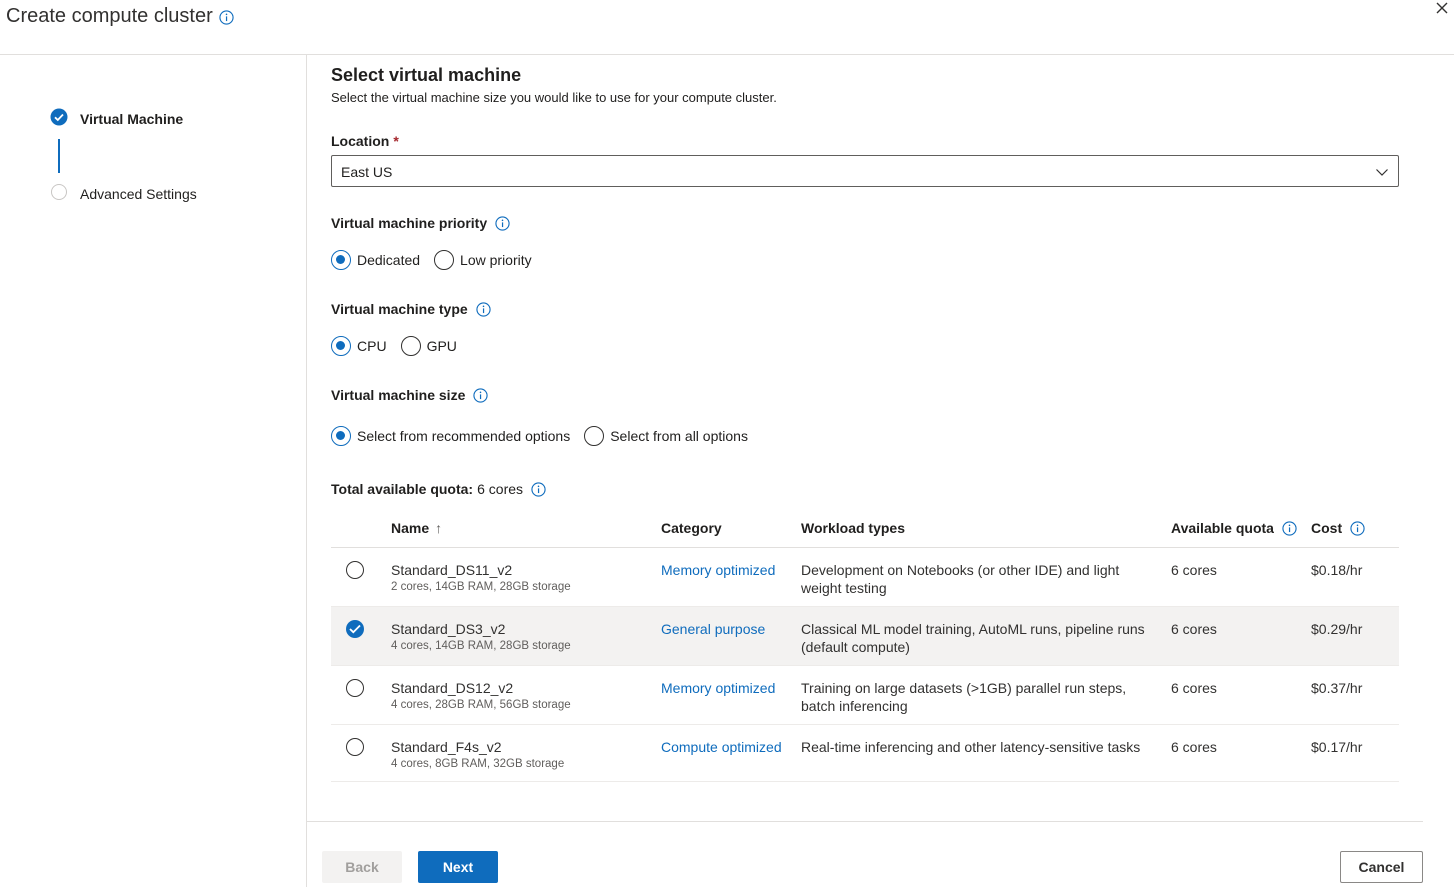  I want to click on priority-label-text: Virtual machine priority, so click(409, 223).